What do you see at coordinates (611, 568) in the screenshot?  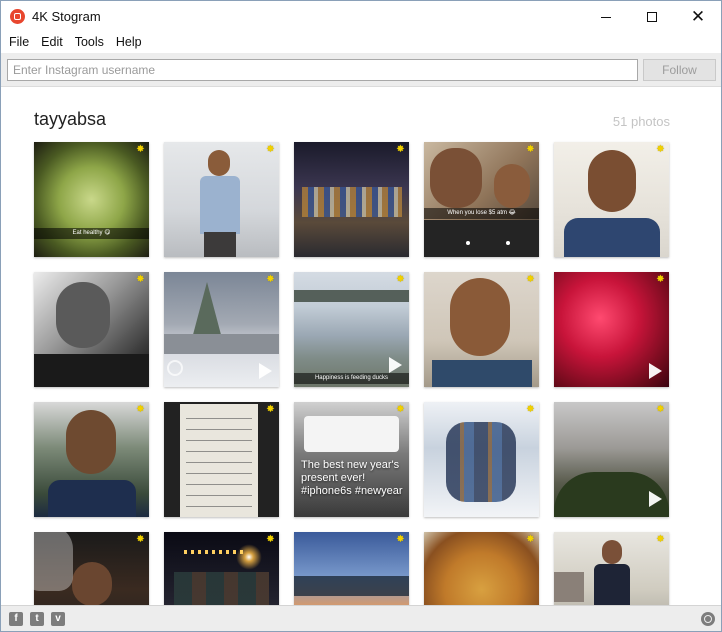 I see `photo-tile-man-suit: ✸` at bounding box center [611, 568].